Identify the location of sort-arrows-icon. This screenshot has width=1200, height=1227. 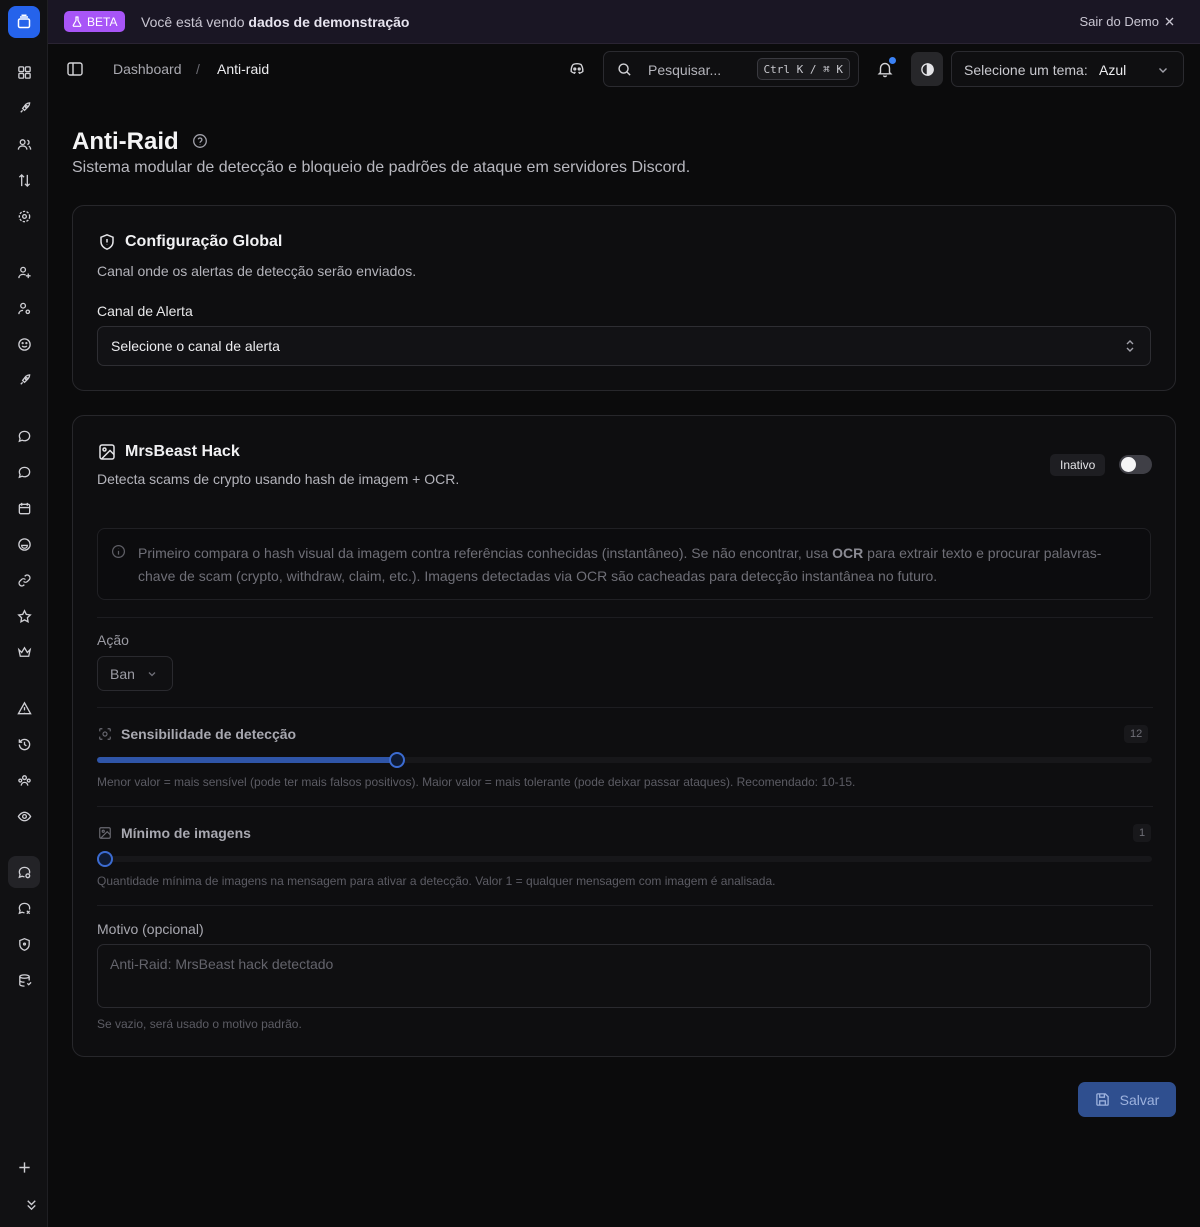
(24, 180).